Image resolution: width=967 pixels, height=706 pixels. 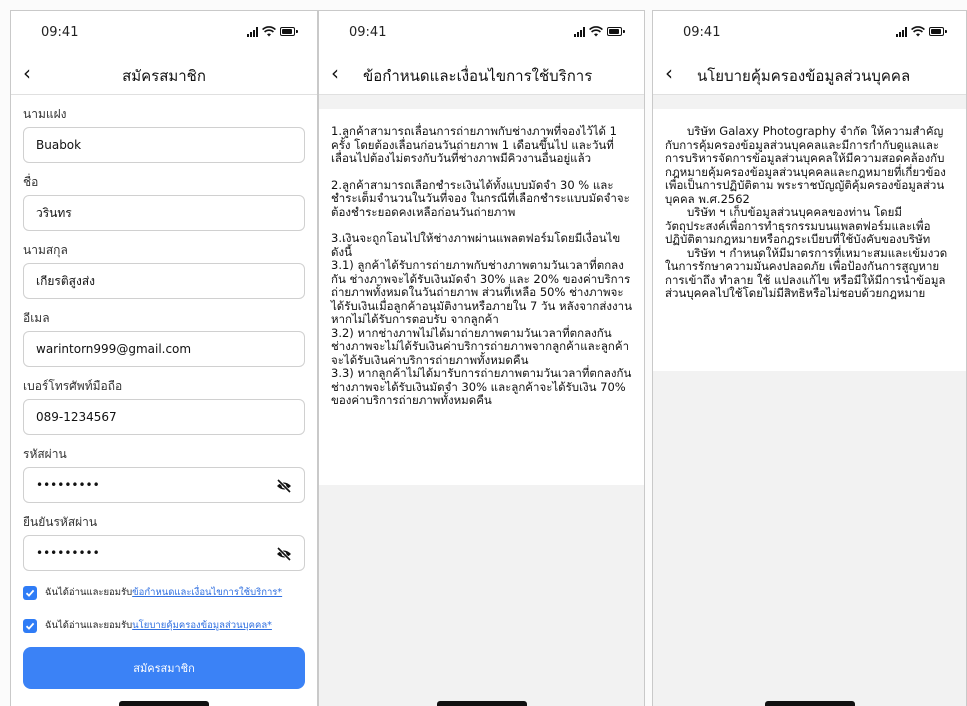 I want to click on last-name-value: เกียรติสูงส่ง, so click(x=66, y=280).